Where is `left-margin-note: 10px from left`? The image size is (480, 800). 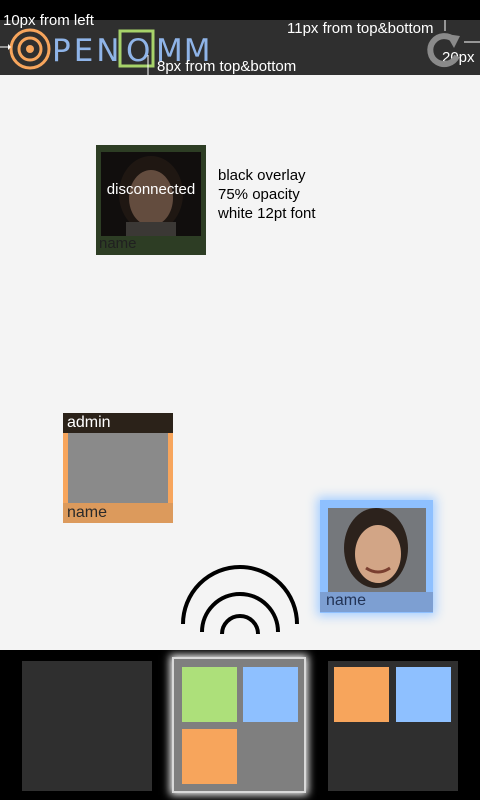 left-margin-note: 10px from left is located at coordinates (48, 20).